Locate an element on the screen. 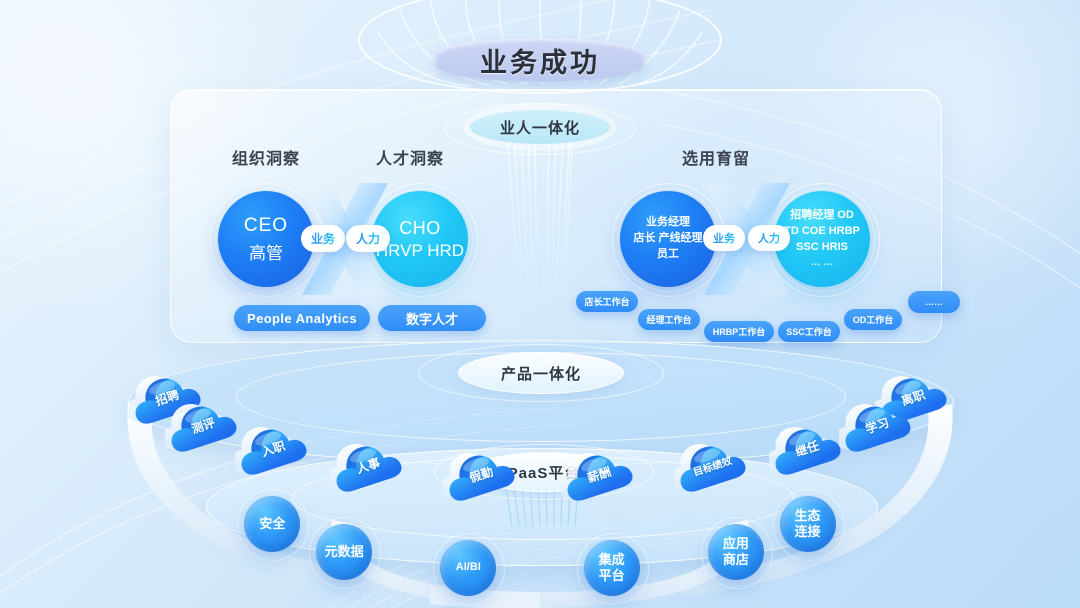 The height and width of the screenshot is (608, 1080). badge-people-analytics-label: People Analytics is located at coordinates (302, 318).